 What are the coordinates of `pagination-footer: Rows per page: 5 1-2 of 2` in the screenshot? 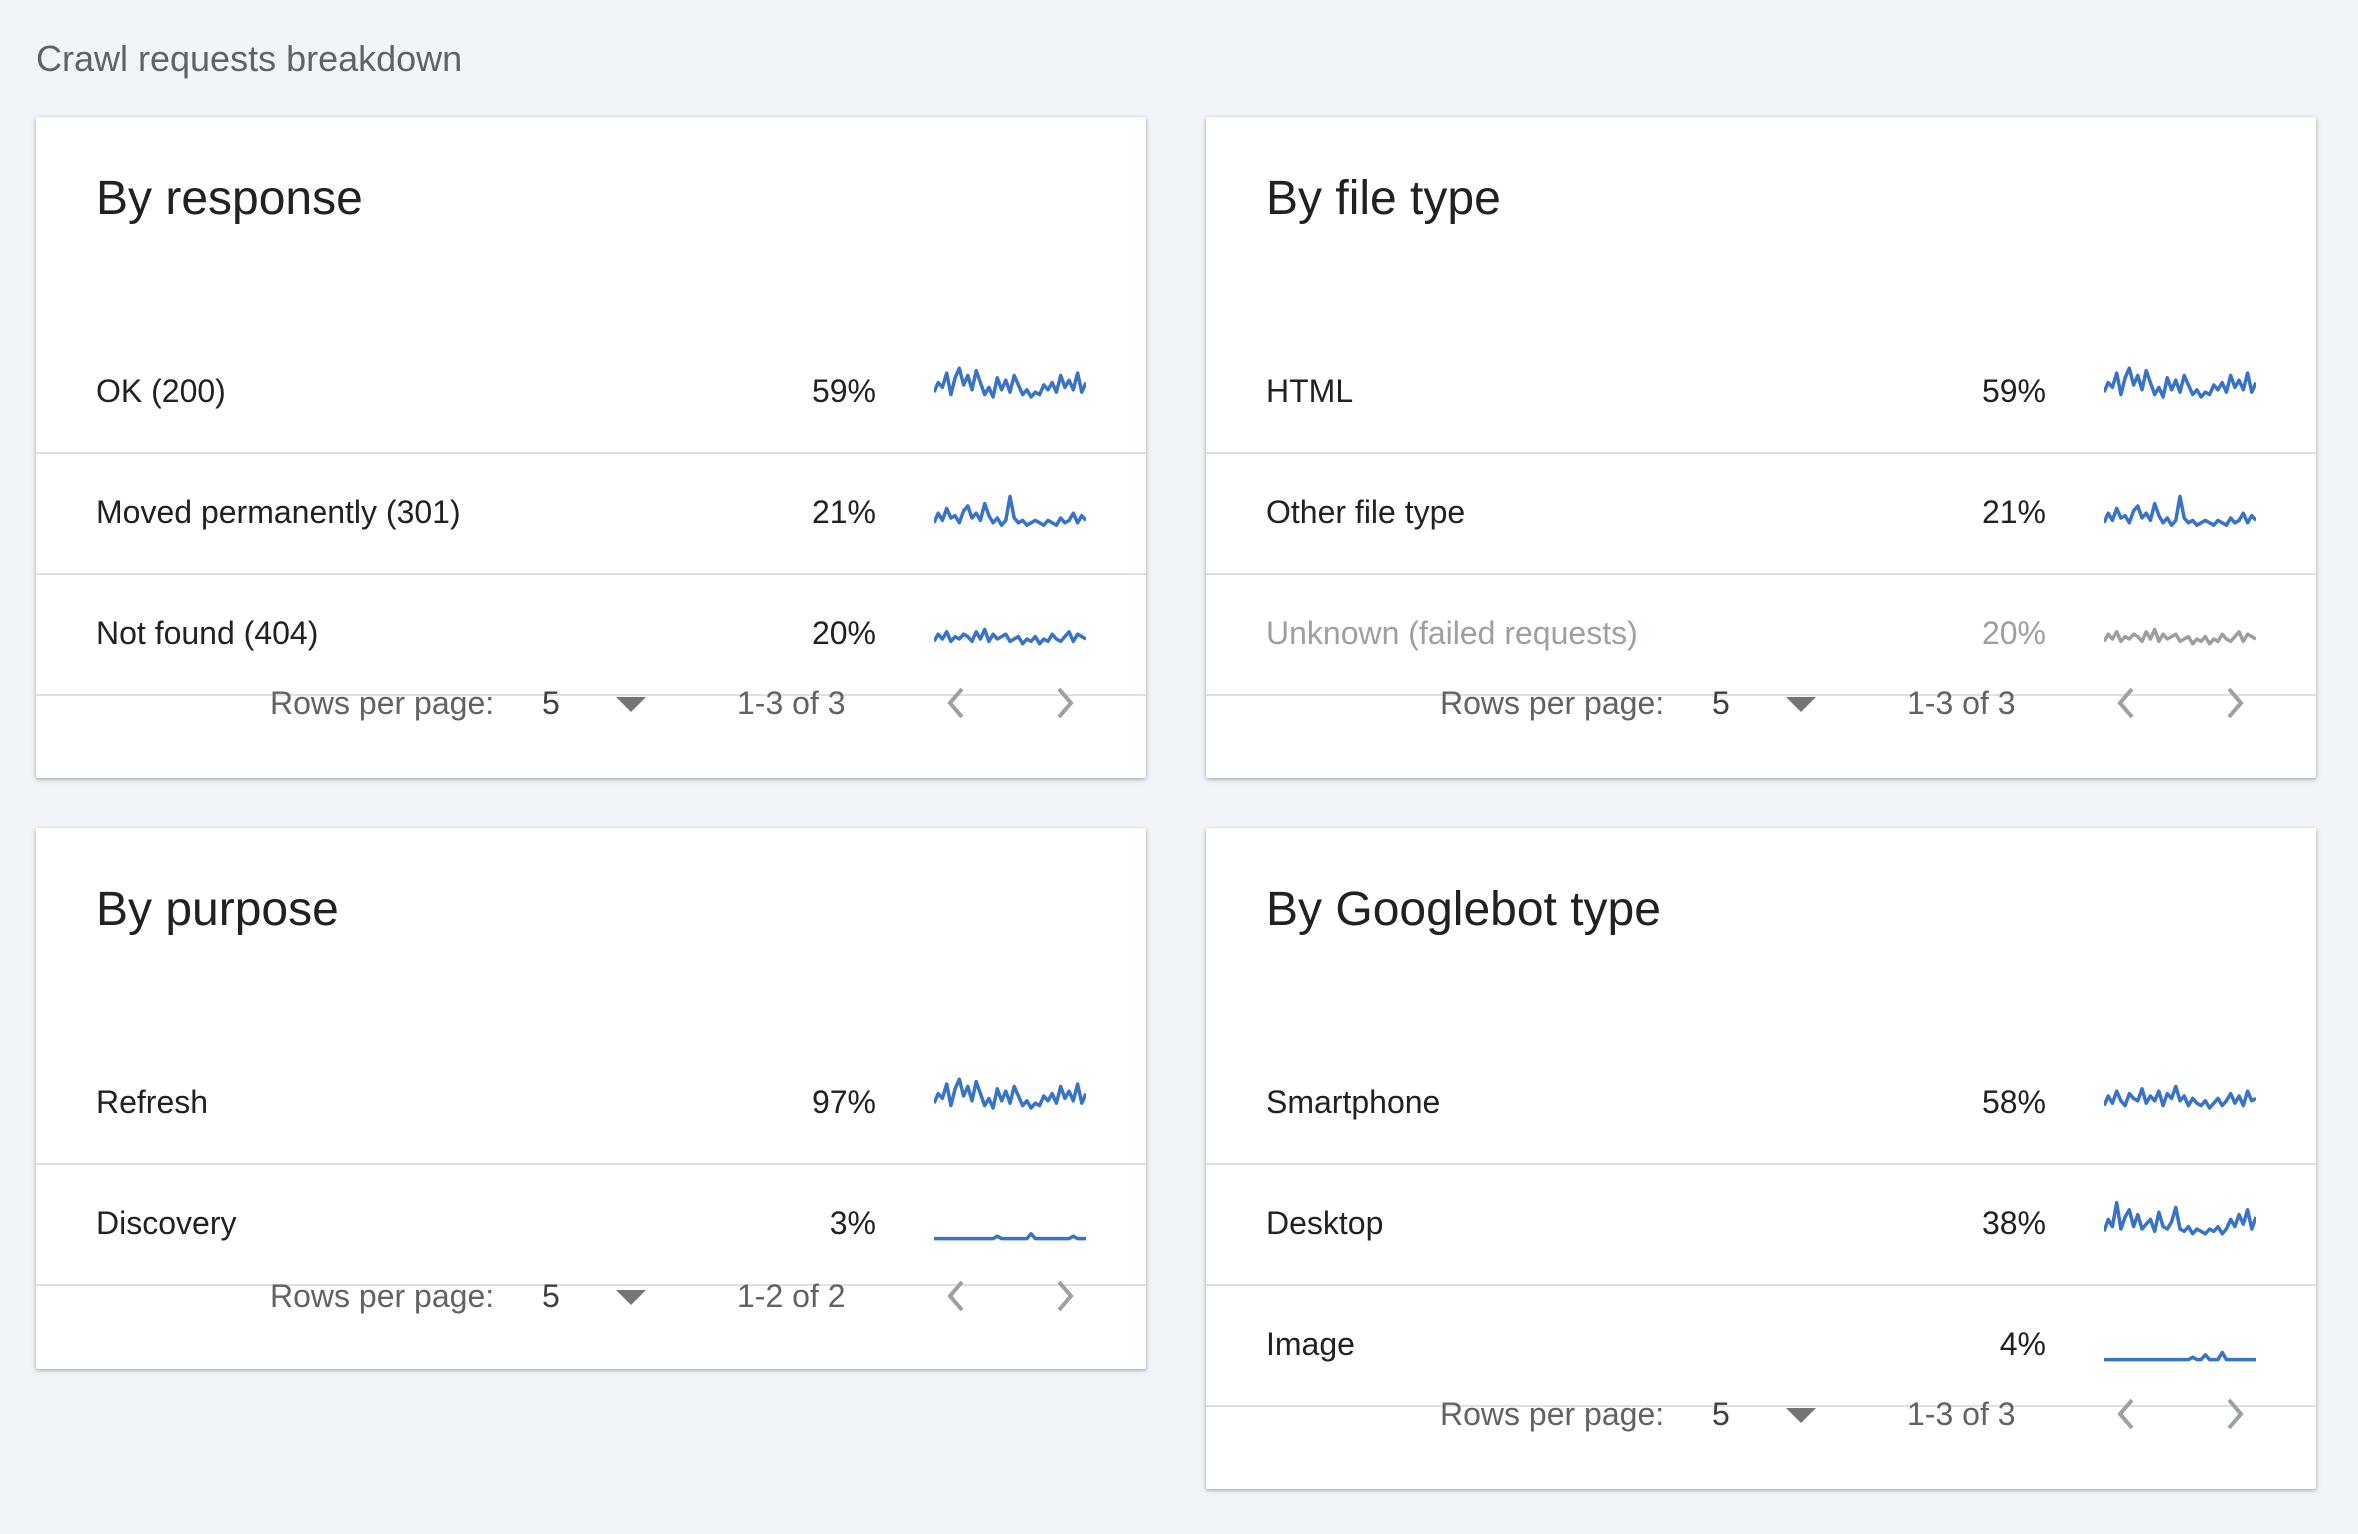 It's located at (591, 1296).